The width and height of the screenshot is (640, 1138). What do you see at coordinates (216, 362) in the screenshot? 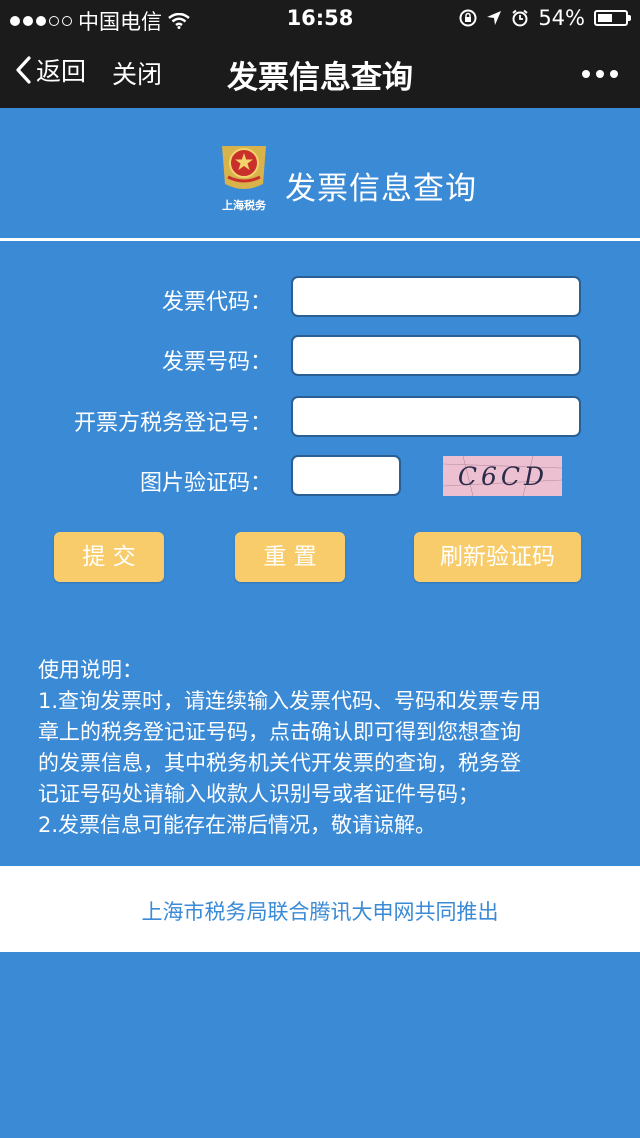
I see `invoice-number-label: 发票号码：` at bounding box center [216, 362].